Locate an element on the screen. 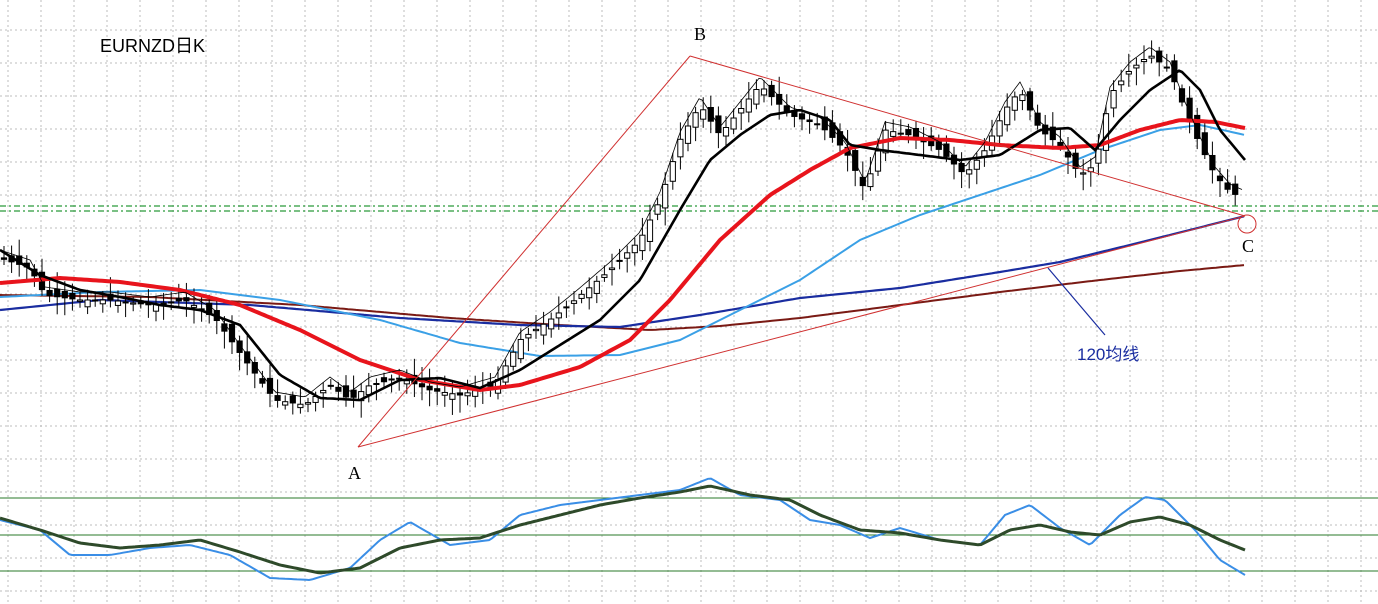 The height and width of the screenshot is (604, 1378). ma-120-label: 120均线 is located at coordinates (1108, 354).